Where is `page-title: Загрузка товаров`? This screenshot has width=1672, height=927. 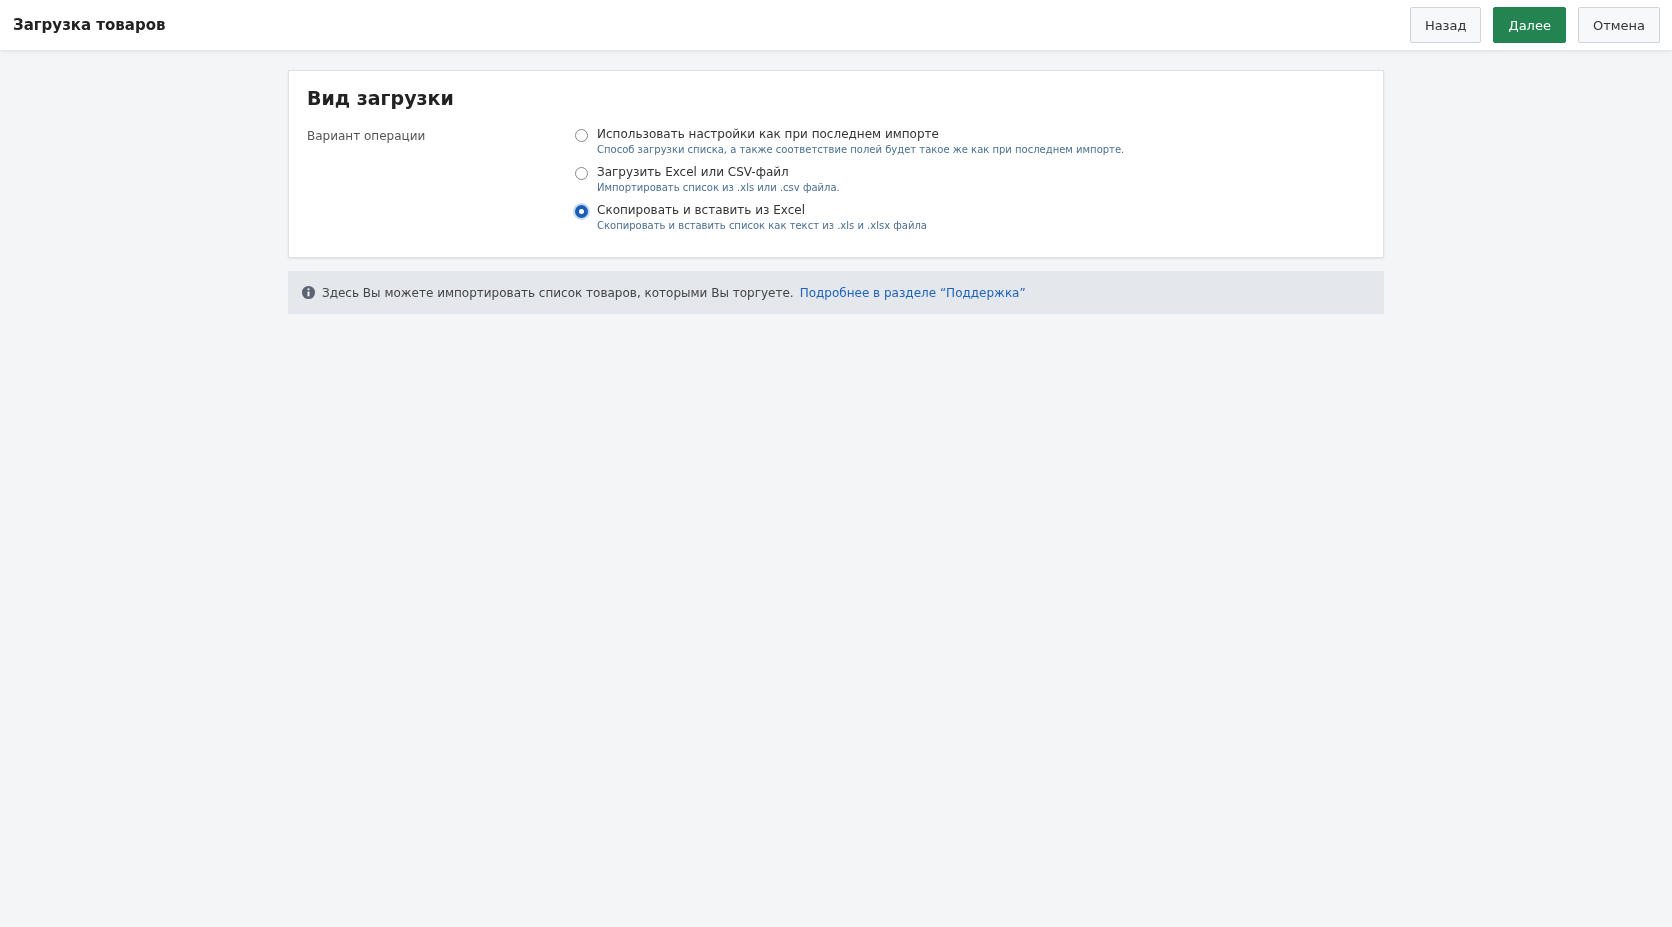
page-title: Загрузка товаров is located at coordinates (89, 25).